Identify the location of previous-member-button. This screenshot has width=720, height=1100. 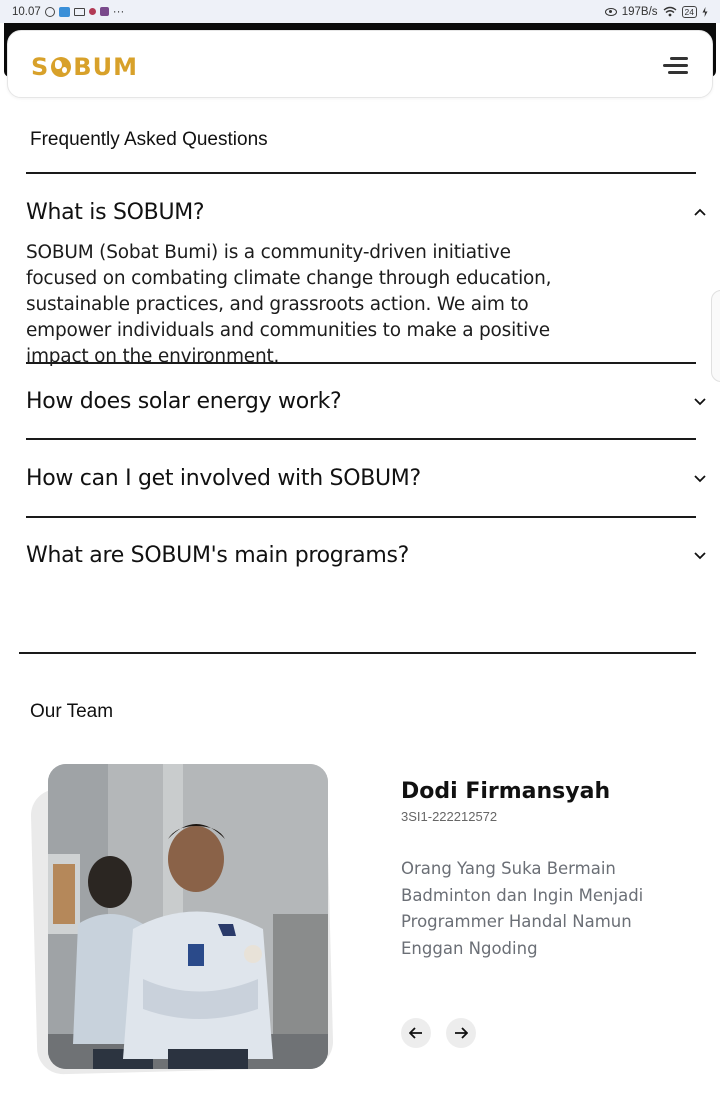
(416, 1033).